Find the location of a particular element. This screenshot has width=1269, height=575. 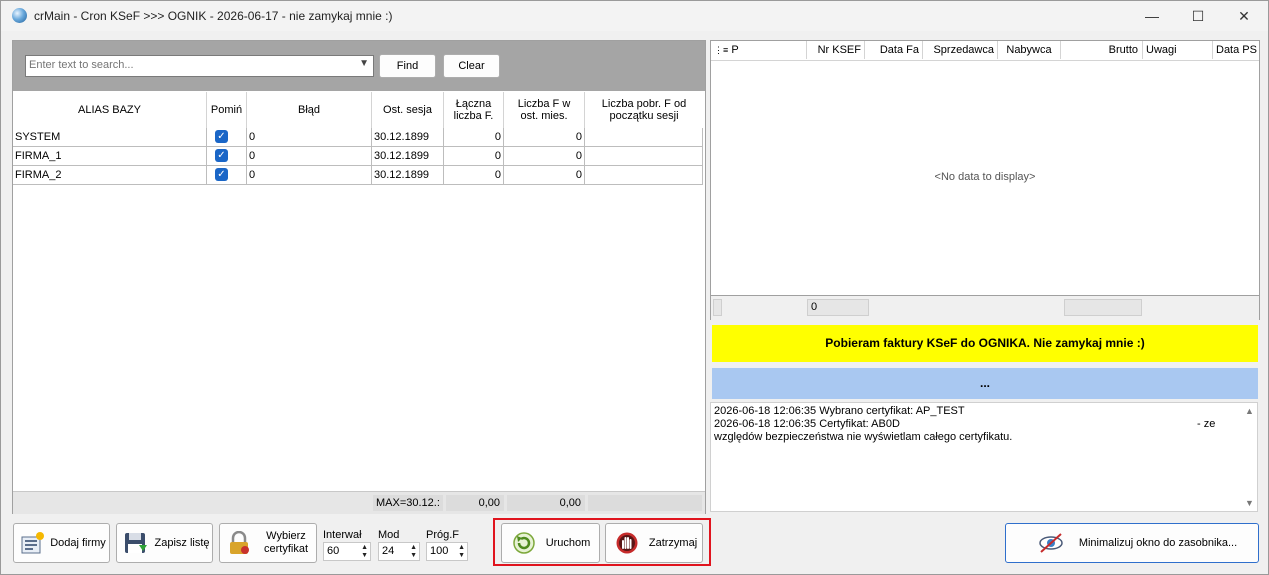

interval-spinner: 60 ▲ ▼ is located at coordinates (347, 551).